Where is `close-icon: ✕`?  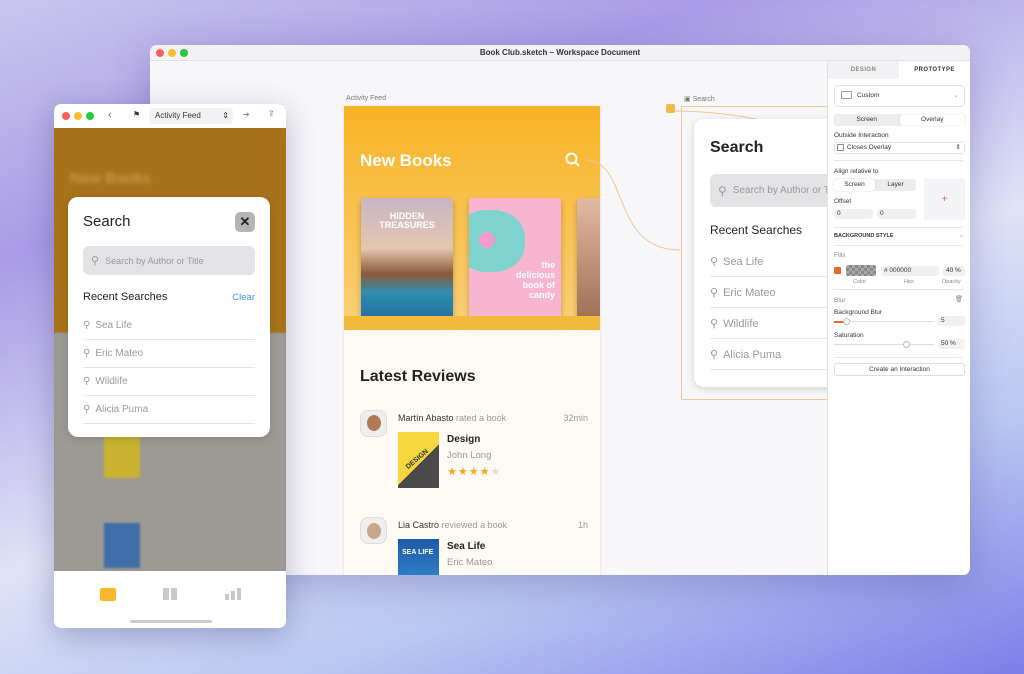
close-icon: ✕ is located at coordinates (245, 222).